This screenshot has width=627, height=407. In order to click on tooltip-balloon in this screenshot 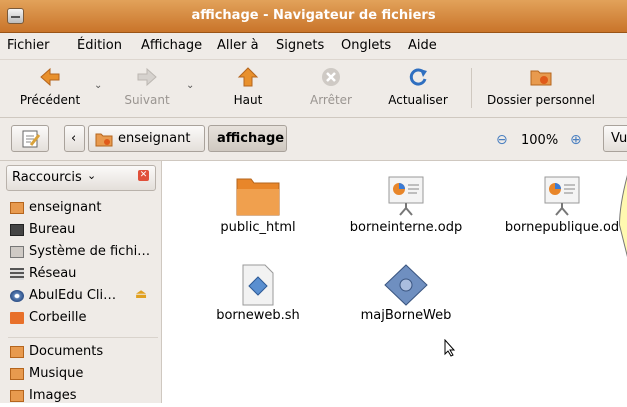, I will do `click(622, 216)`.